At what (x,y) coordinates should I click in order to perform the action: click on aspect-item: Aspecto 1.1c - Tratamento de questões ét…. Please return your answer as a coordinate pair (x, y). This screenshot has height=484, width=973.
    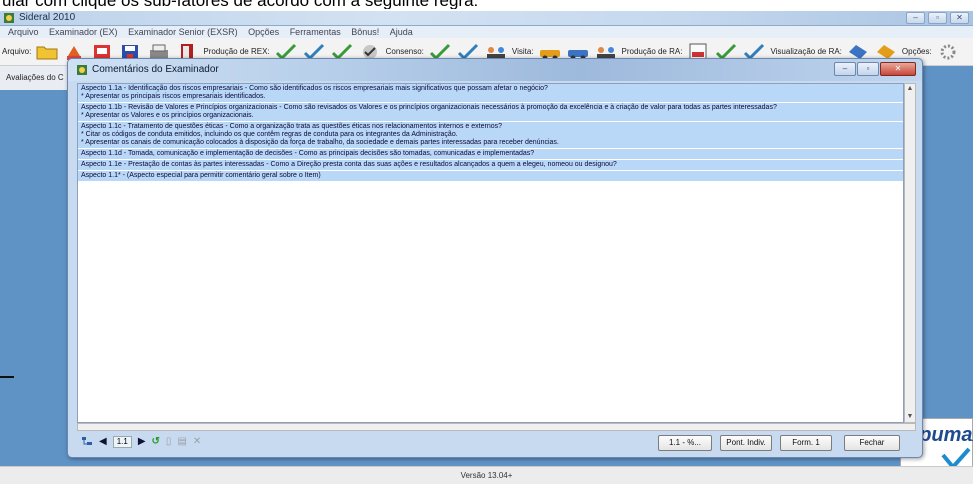
    Looking at the image, I should click on (490, 135).